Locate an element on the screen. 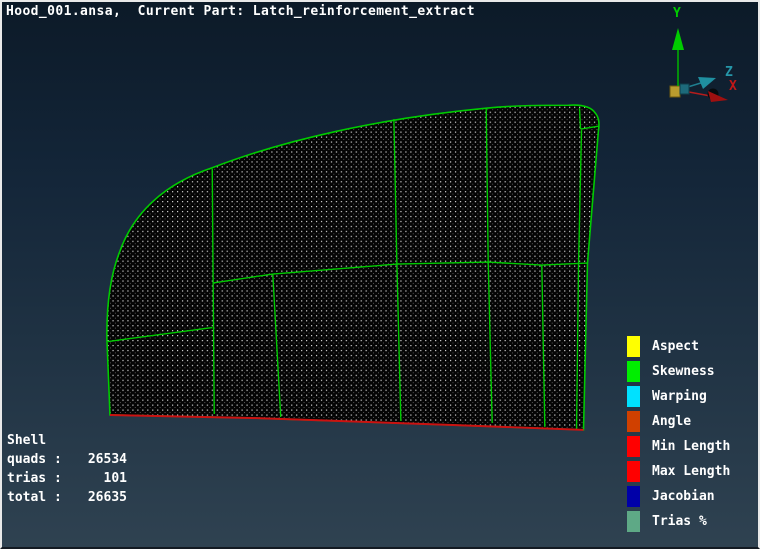 The height and width of the screenshot is (549, 760). z-axis-label: Z is located at coordinates (729, 72).